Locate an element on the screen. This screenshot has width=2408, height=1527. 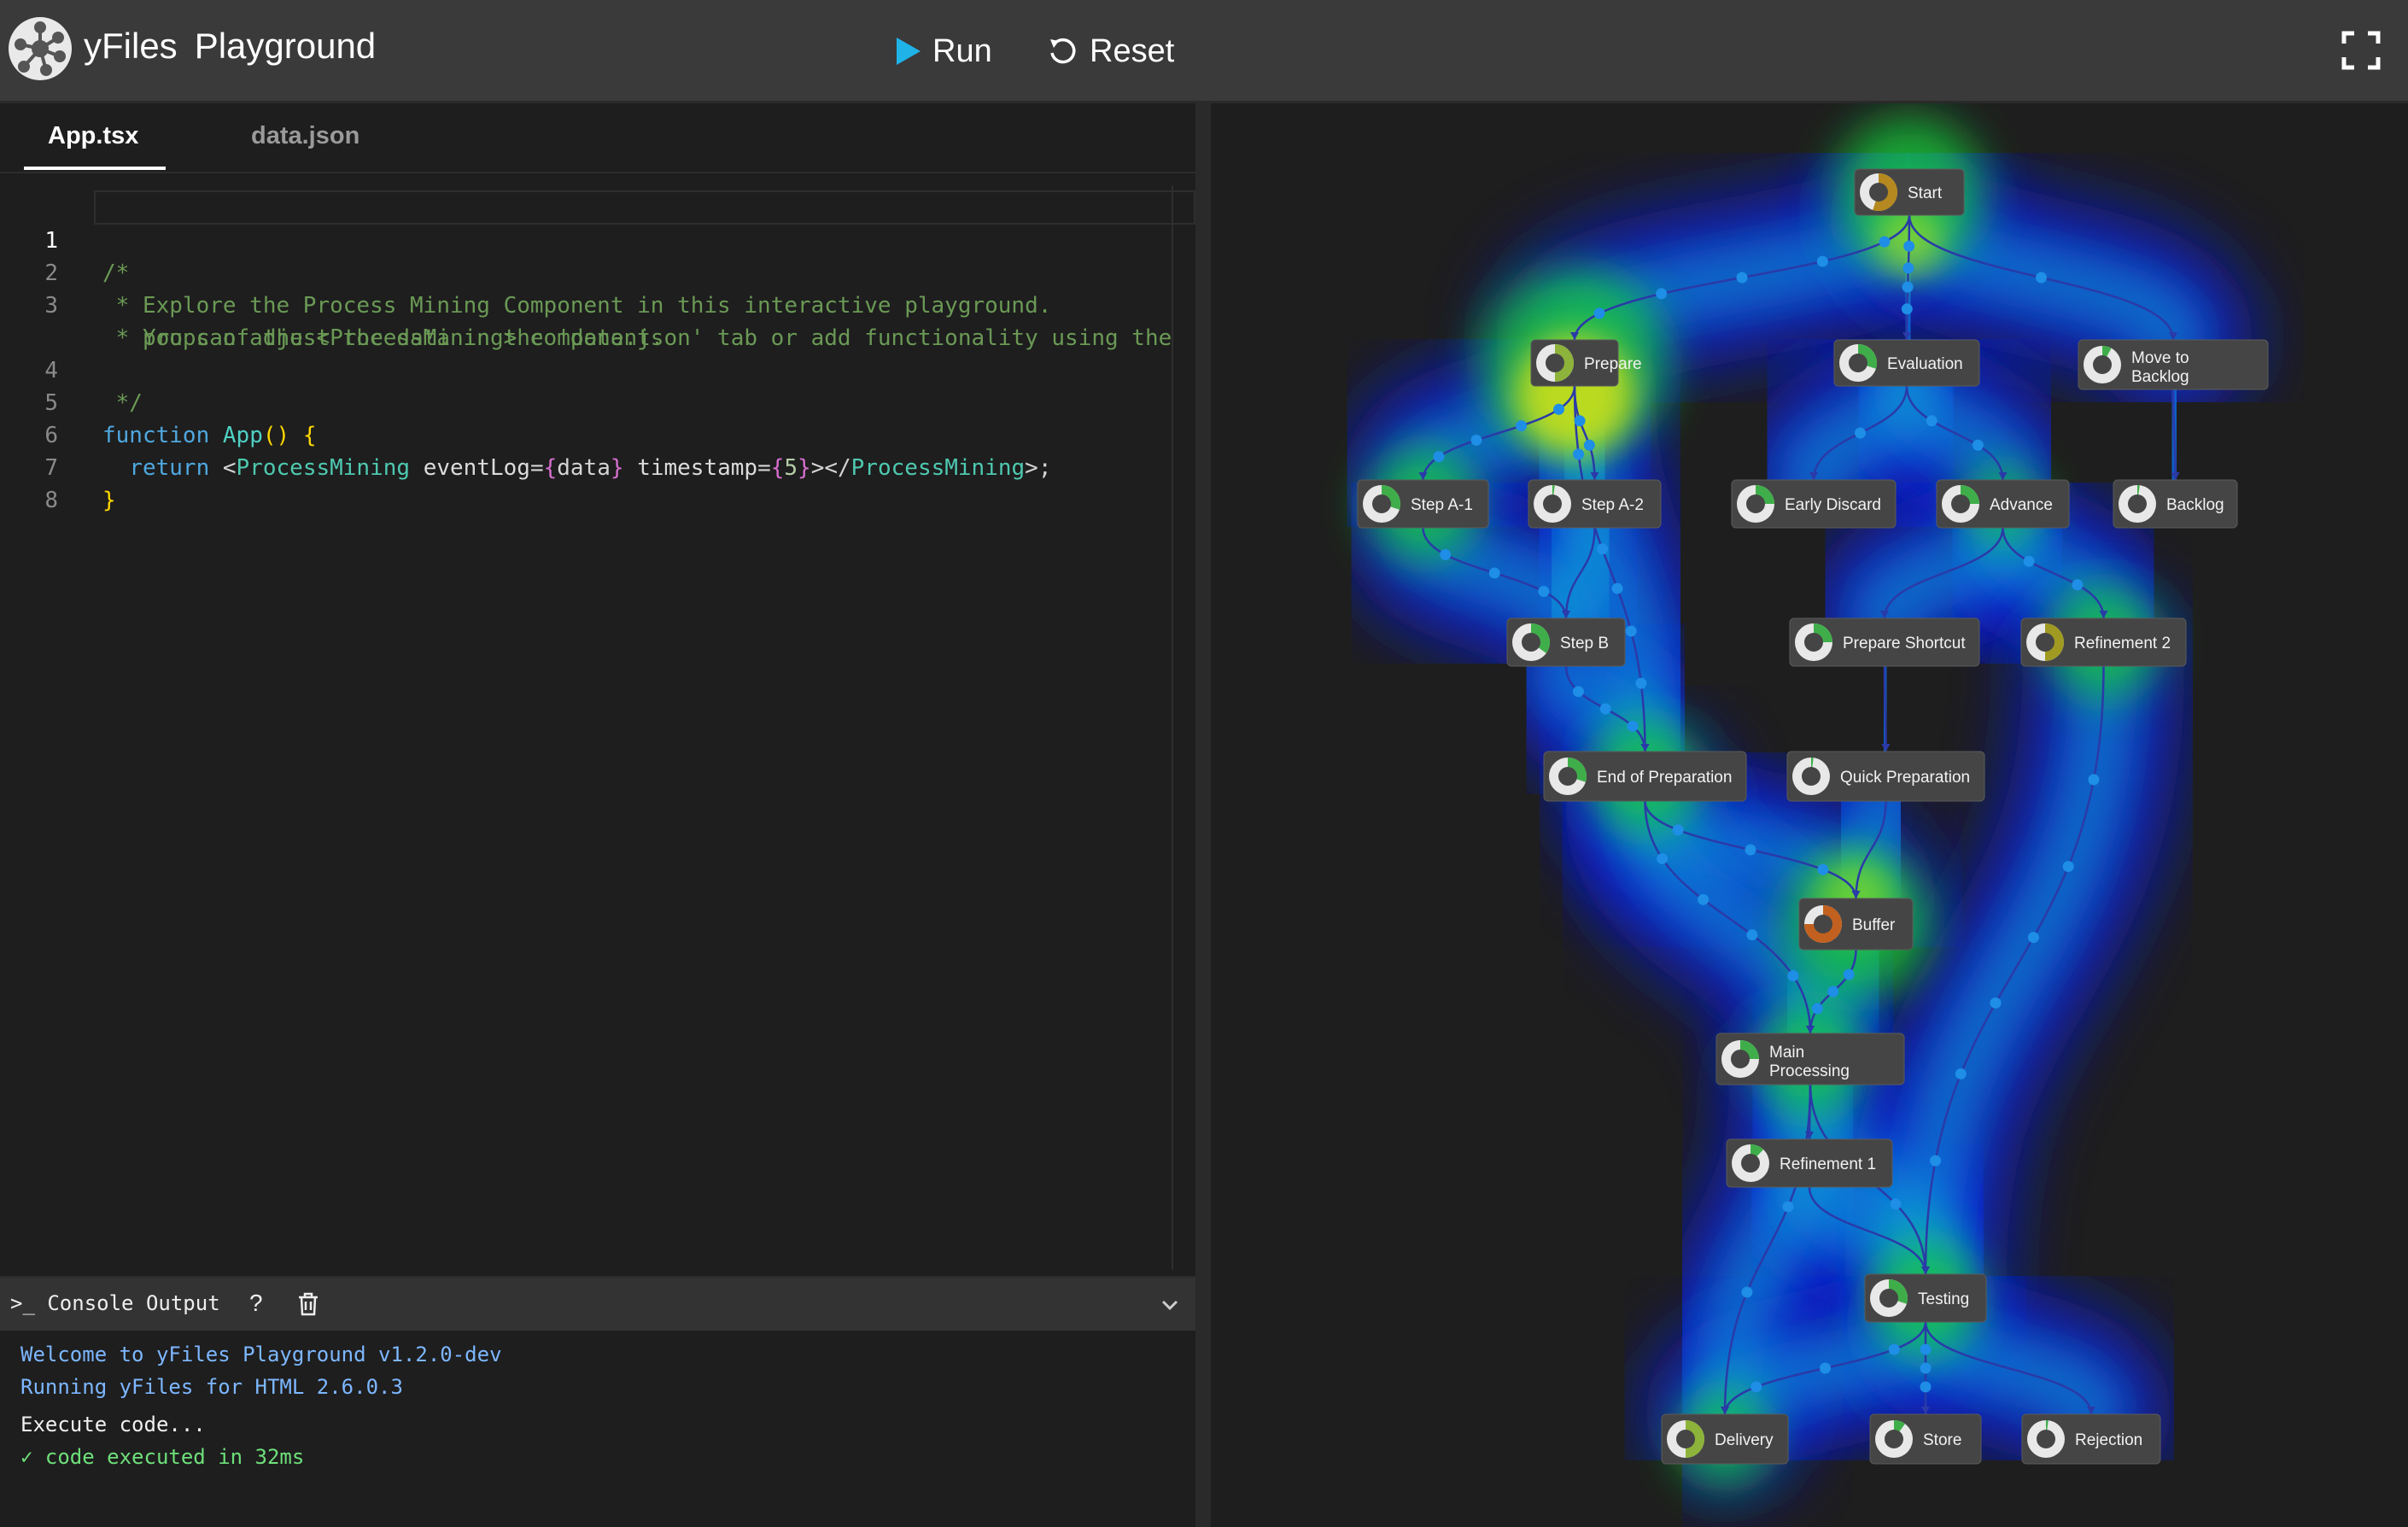
node-label: Delivery is located at coordinates (1744, 1440).